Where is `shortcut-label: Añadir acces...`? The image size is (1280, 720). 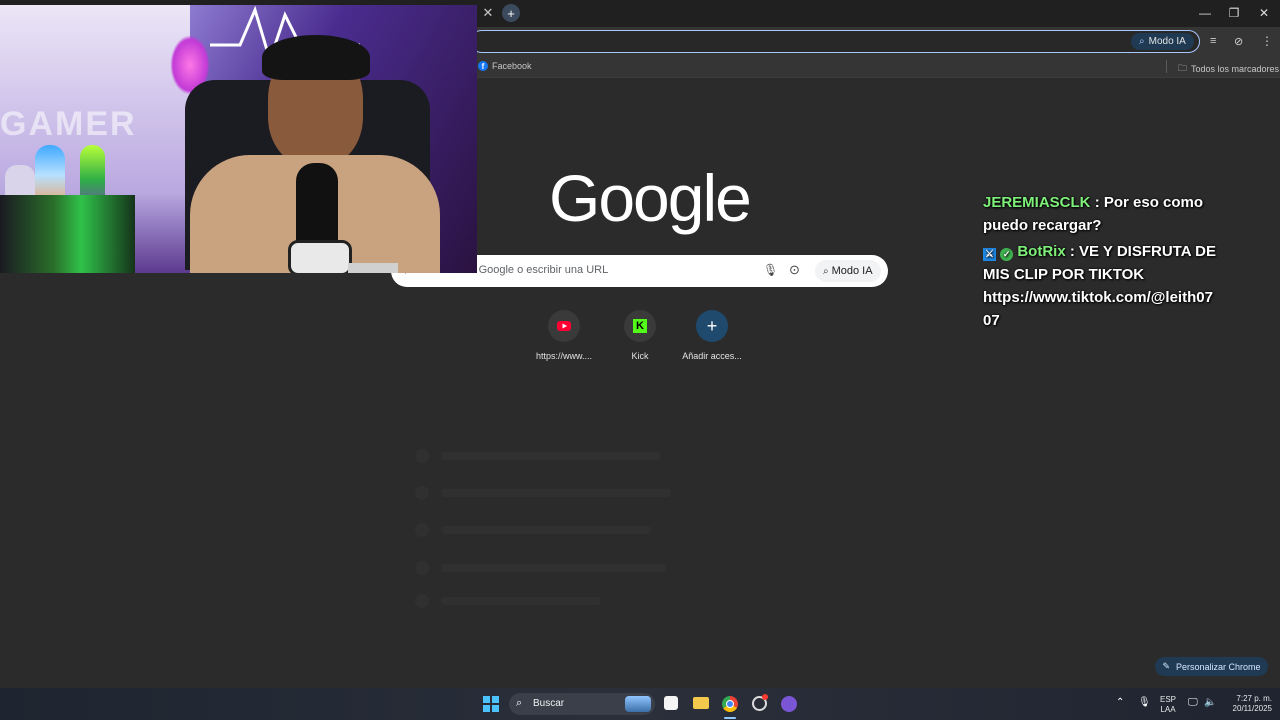 shortcut-label: Añadir acces... is located at coordinates (712, 356).